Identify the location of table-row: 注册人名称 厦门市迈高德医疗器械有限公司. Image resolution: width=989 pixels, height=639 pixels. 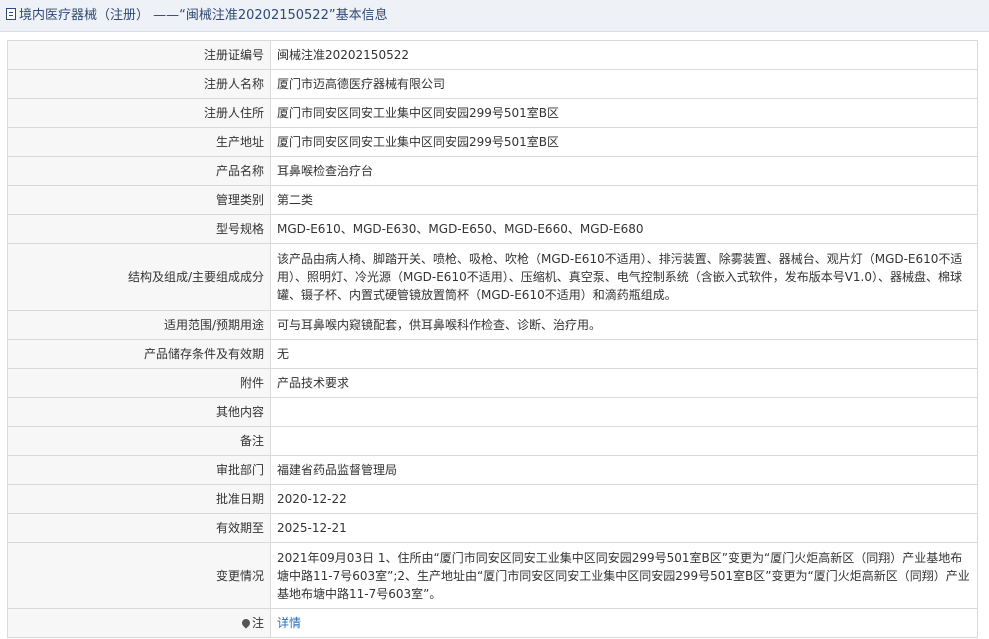
(492, 84).